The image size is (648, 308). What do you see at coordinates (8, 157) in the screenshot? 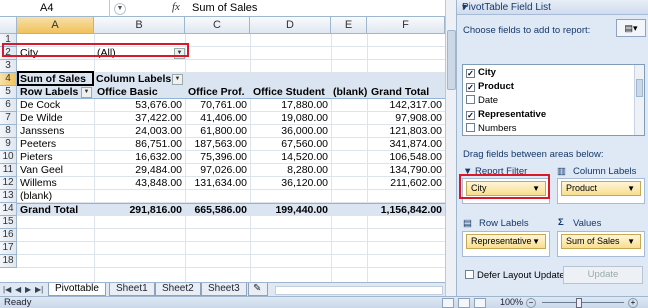
I see `row-header: 10` at bounding box center [8, 157].